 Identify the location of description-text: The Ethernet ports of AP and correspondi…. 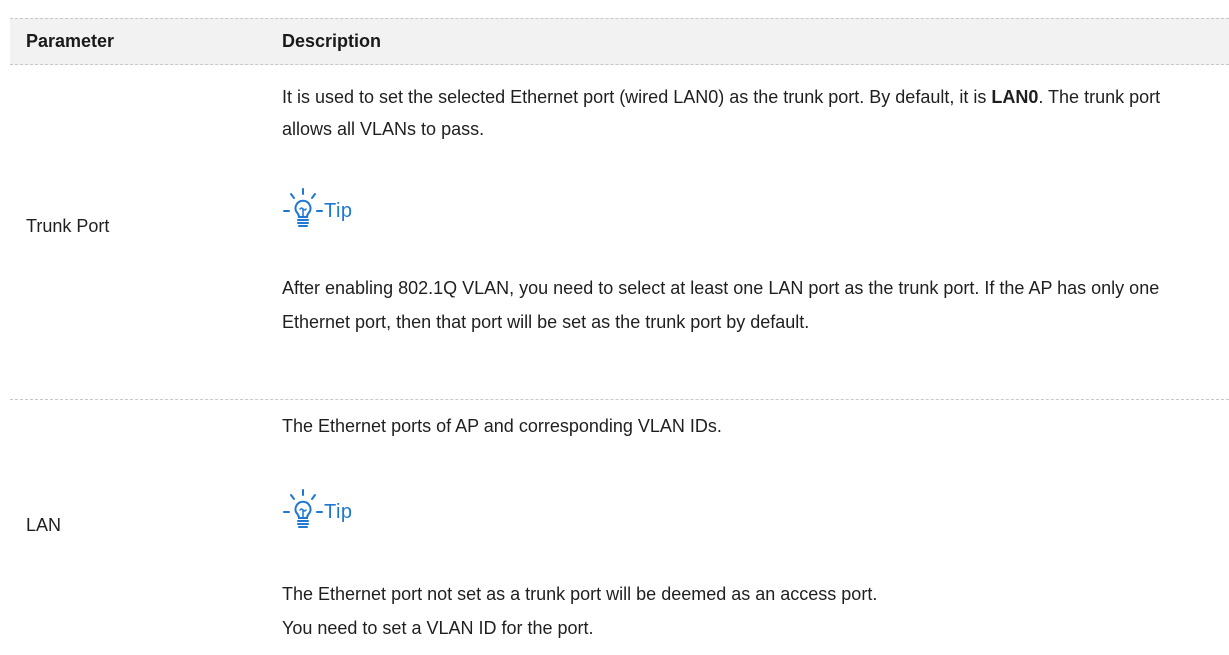
(502, 426).